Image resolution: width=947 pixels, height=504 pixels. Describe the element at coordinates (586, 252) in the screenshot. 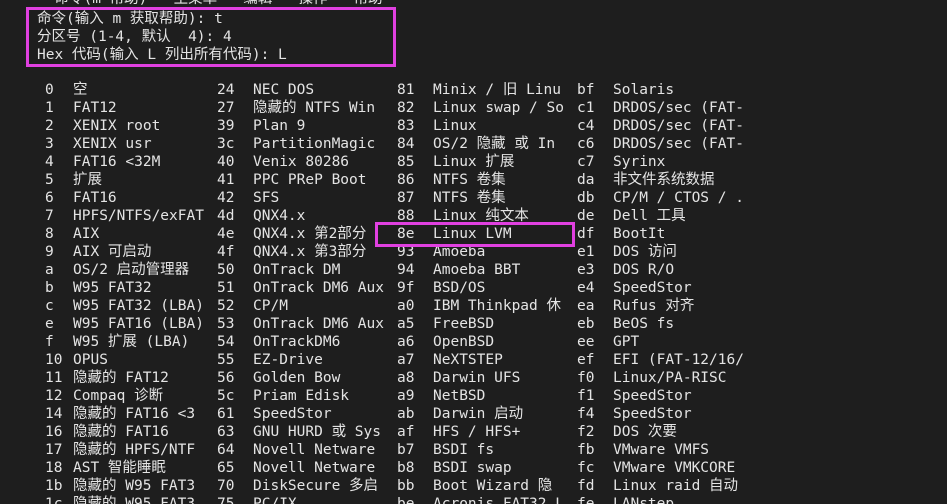

I see `partition-type-code: e1` at that location.